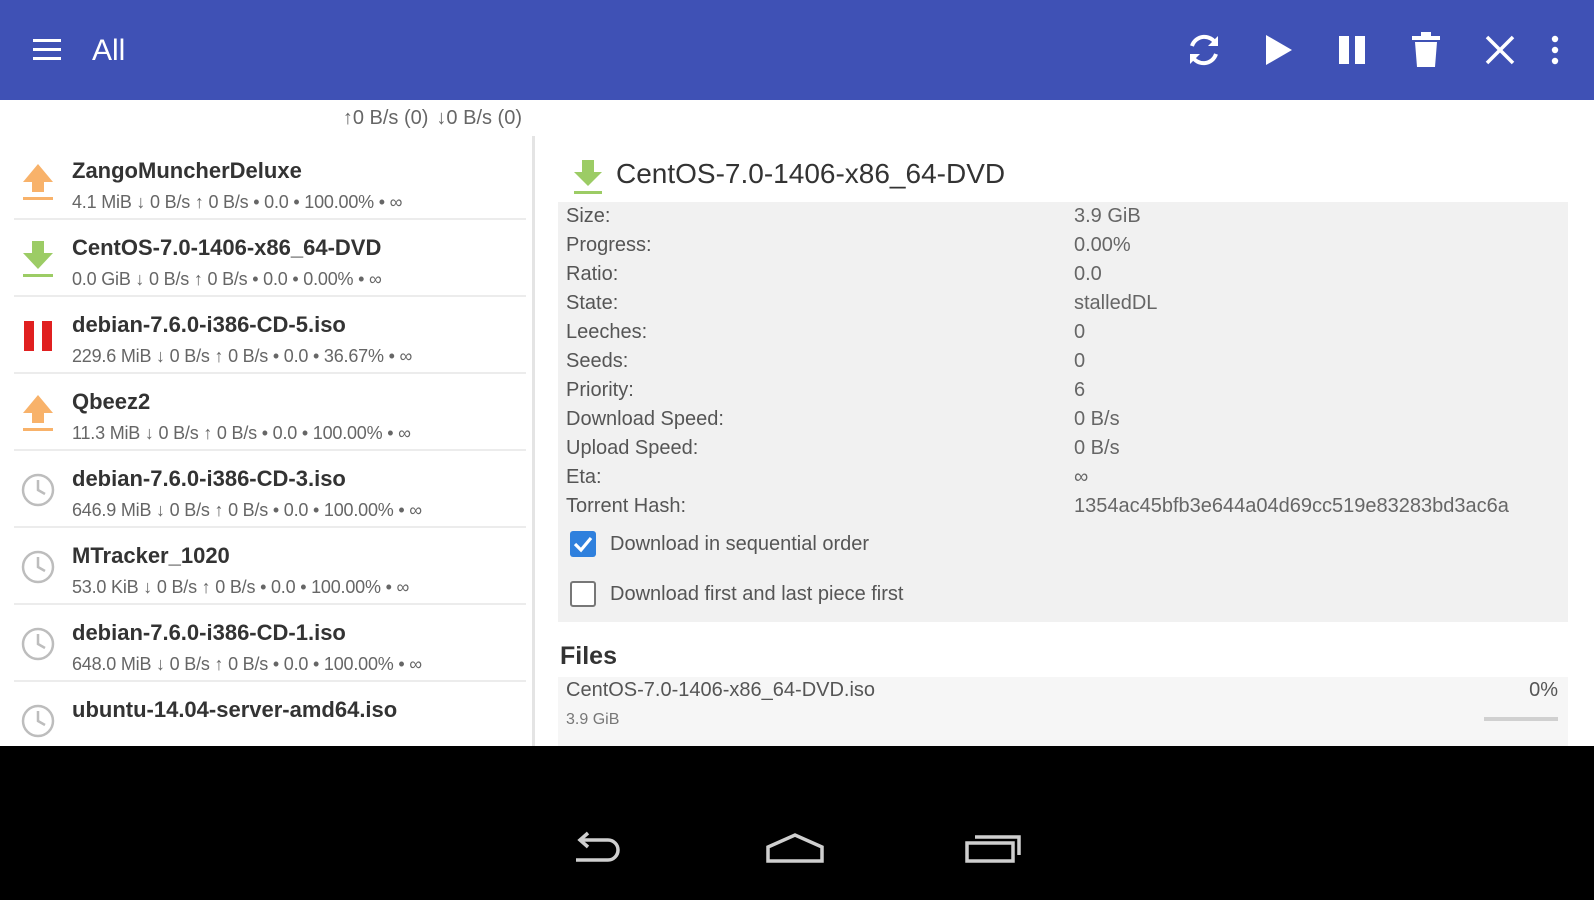 Image resolution: width=1594 pixels, height=900 pixels. I want to click on property-key: Download Speed:, so click(645, 419).